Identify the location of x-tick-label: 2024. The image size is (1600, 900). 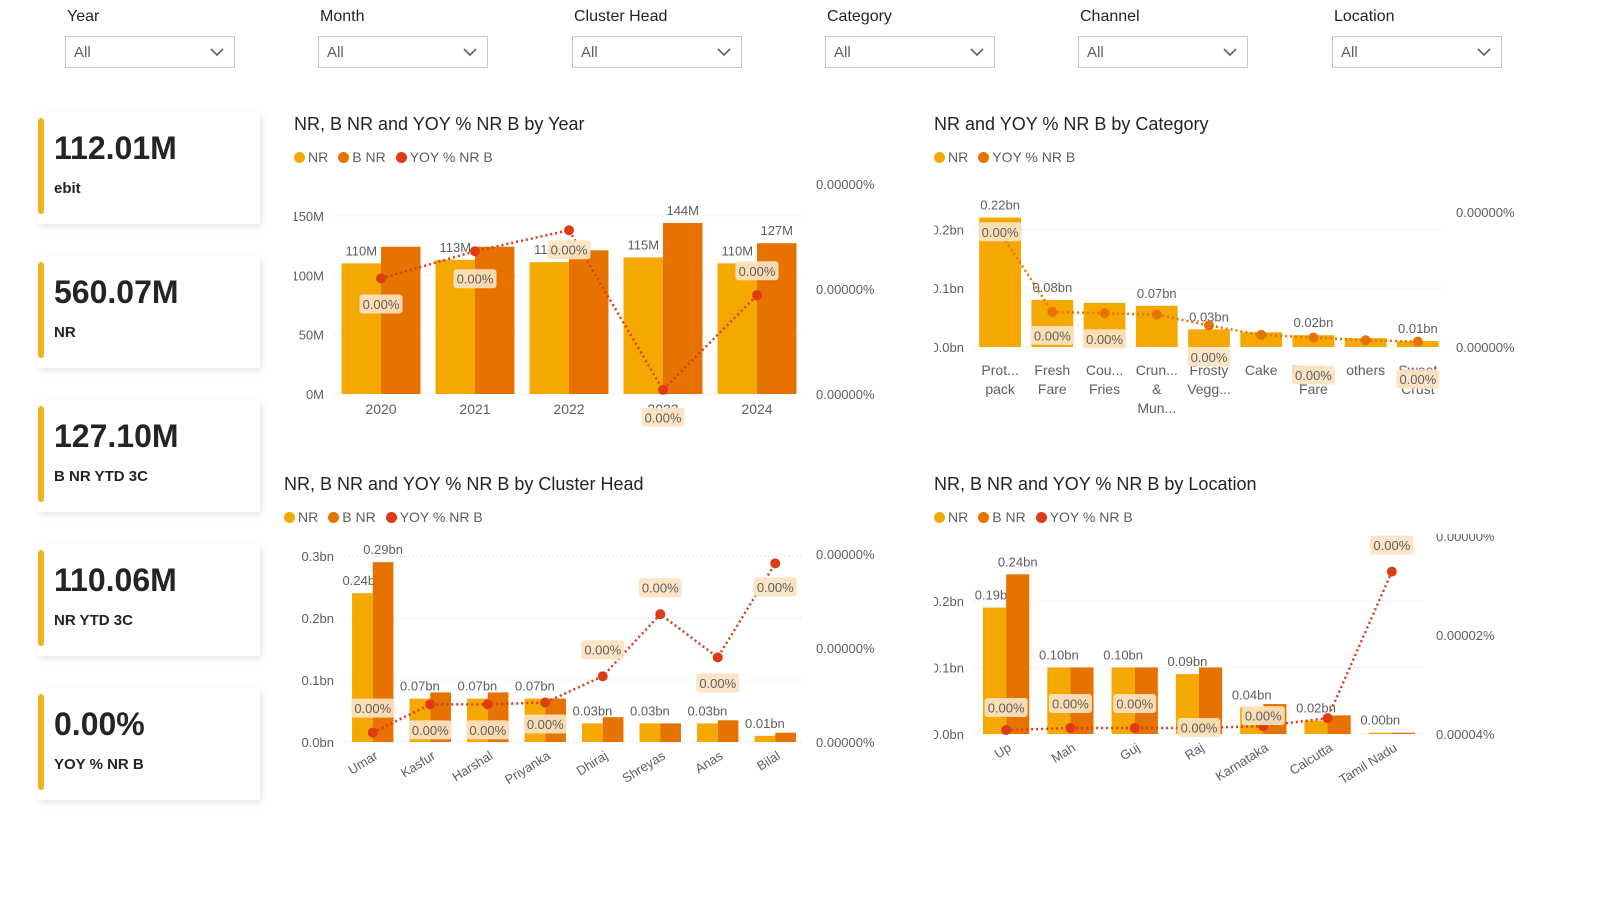
(756, 409).